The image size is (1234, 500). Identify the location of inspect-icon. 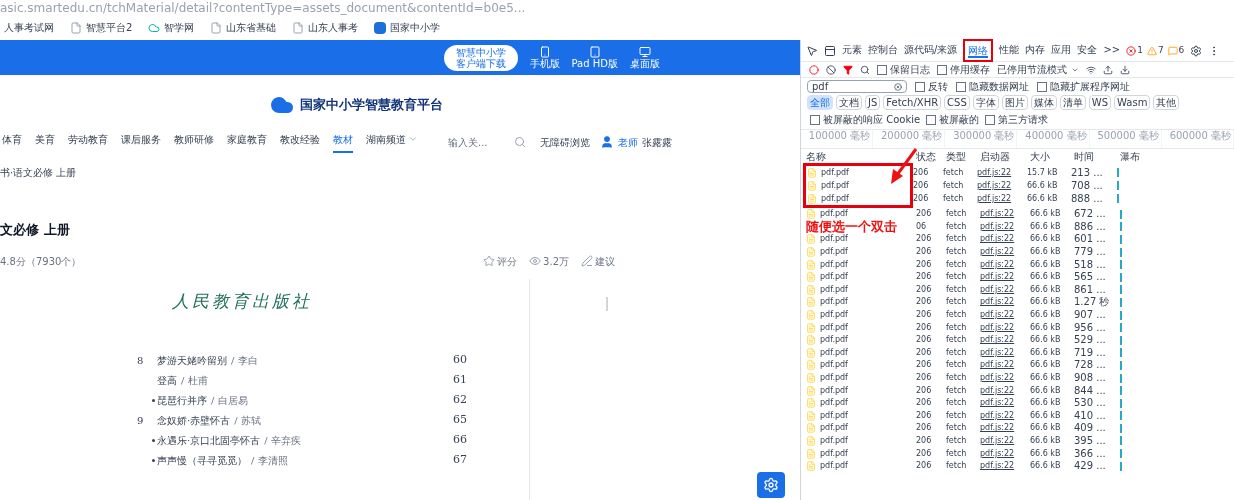
(812, 50).